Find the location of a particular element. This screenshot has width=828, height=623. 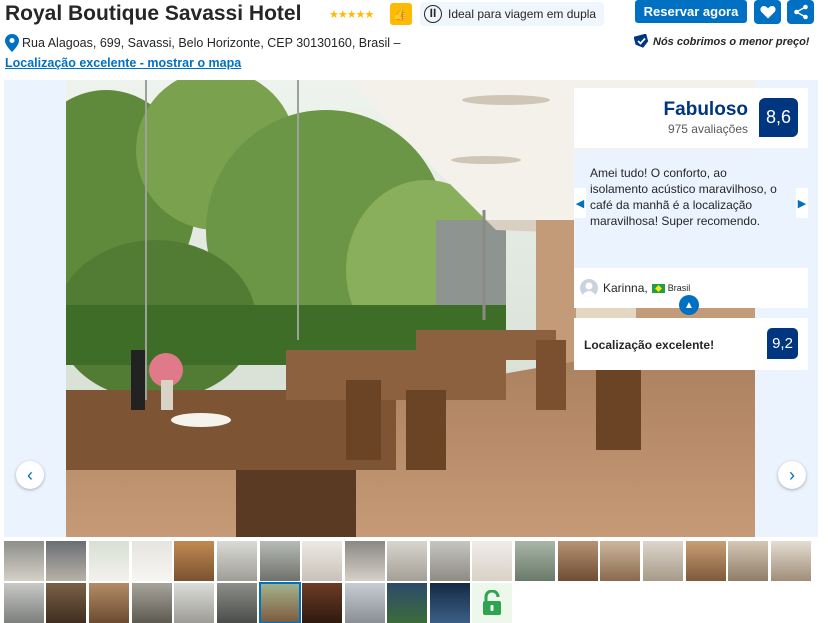

map-pin-icon is located at coordinates (12, 43).